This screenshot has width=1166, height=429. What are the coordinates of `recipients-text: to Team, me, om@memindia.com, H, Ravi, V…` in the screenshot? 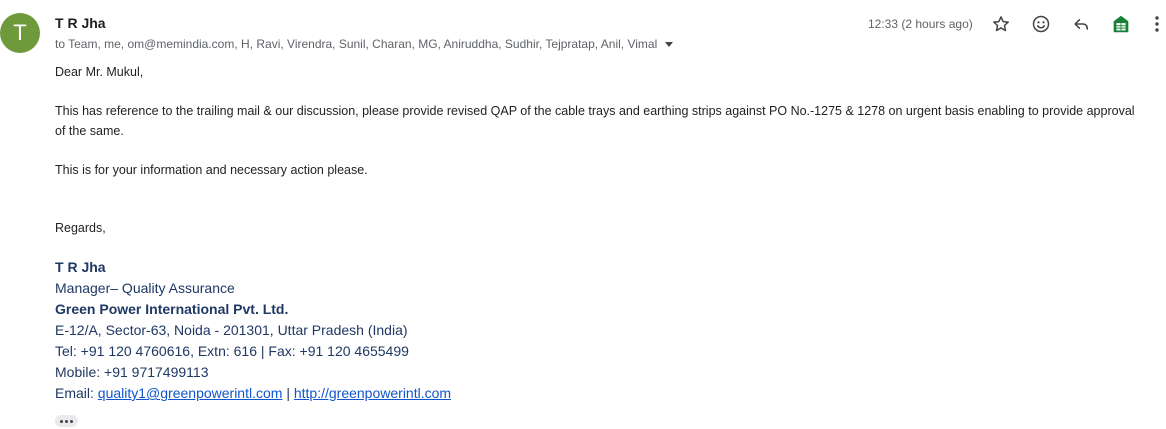 It's located at (356, 44).